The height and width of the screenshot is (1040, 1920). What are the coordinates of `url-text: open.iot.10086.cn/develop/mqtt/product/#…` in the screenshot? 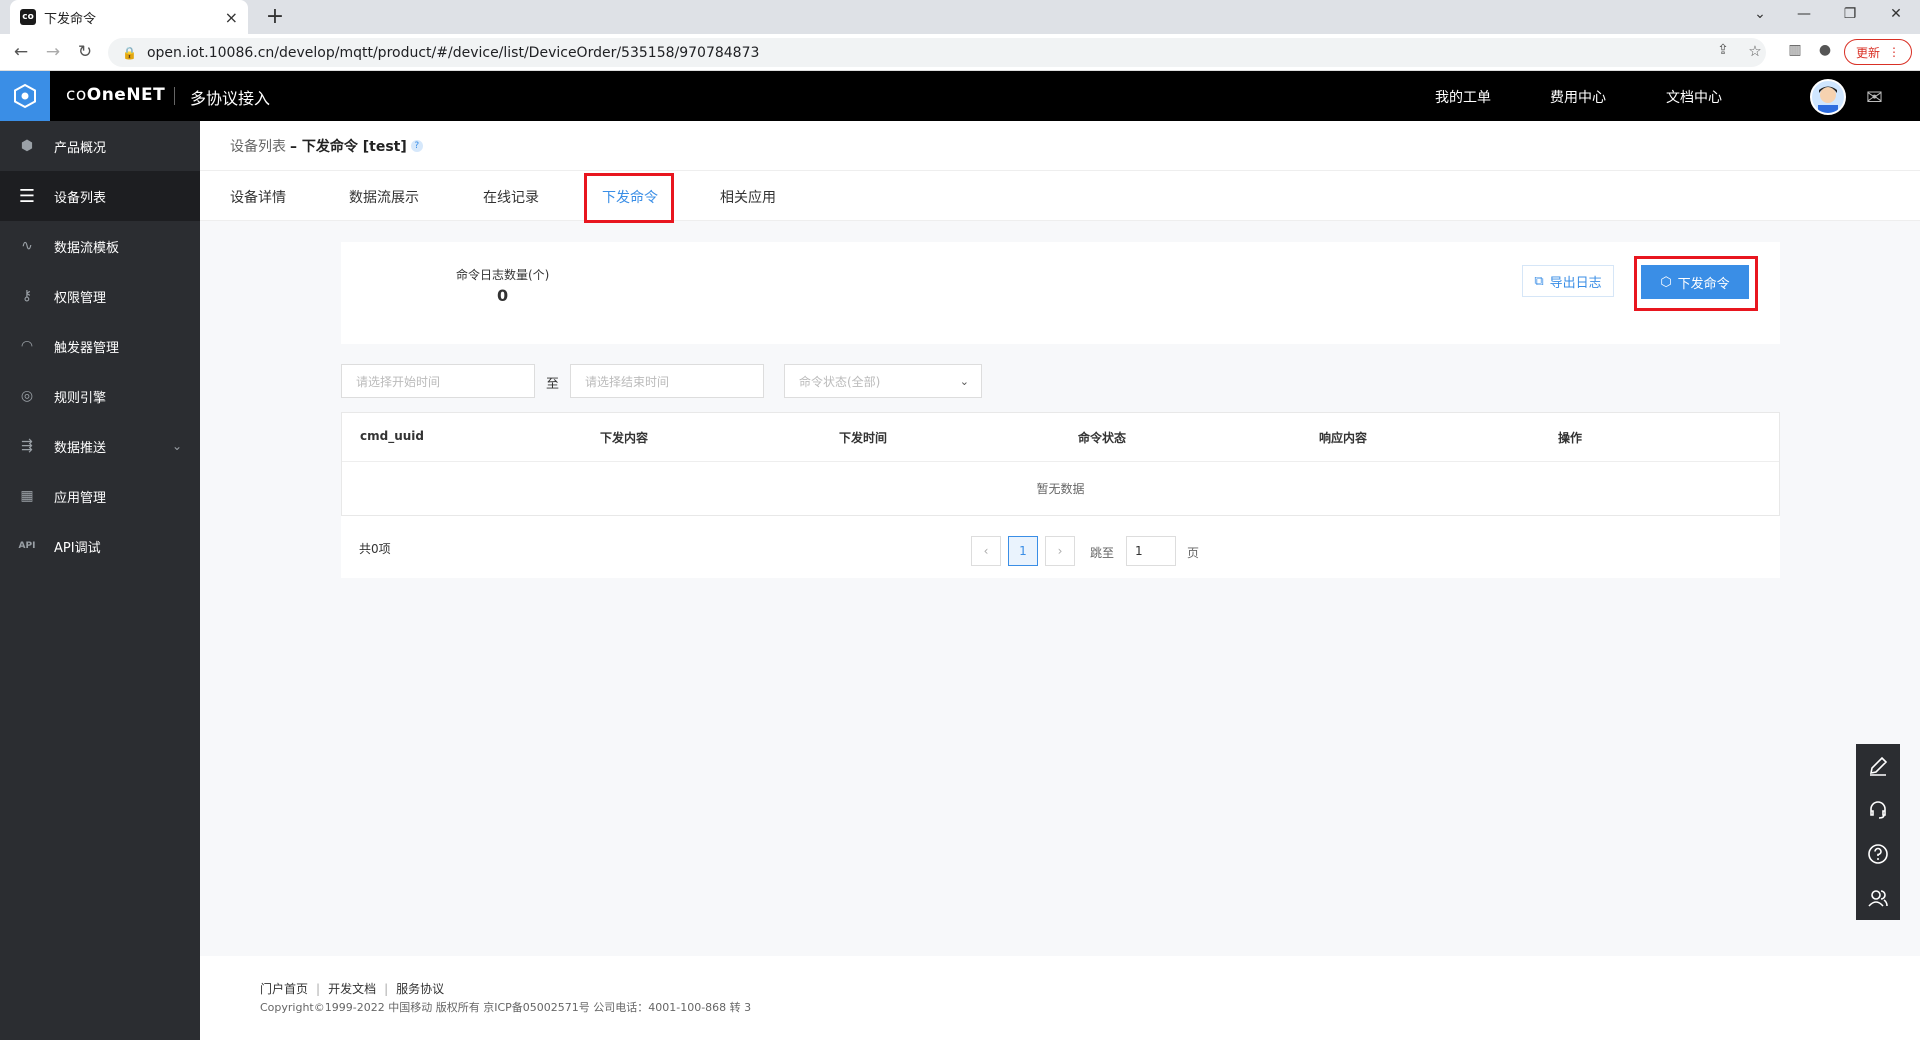 It's located at (453, 52).